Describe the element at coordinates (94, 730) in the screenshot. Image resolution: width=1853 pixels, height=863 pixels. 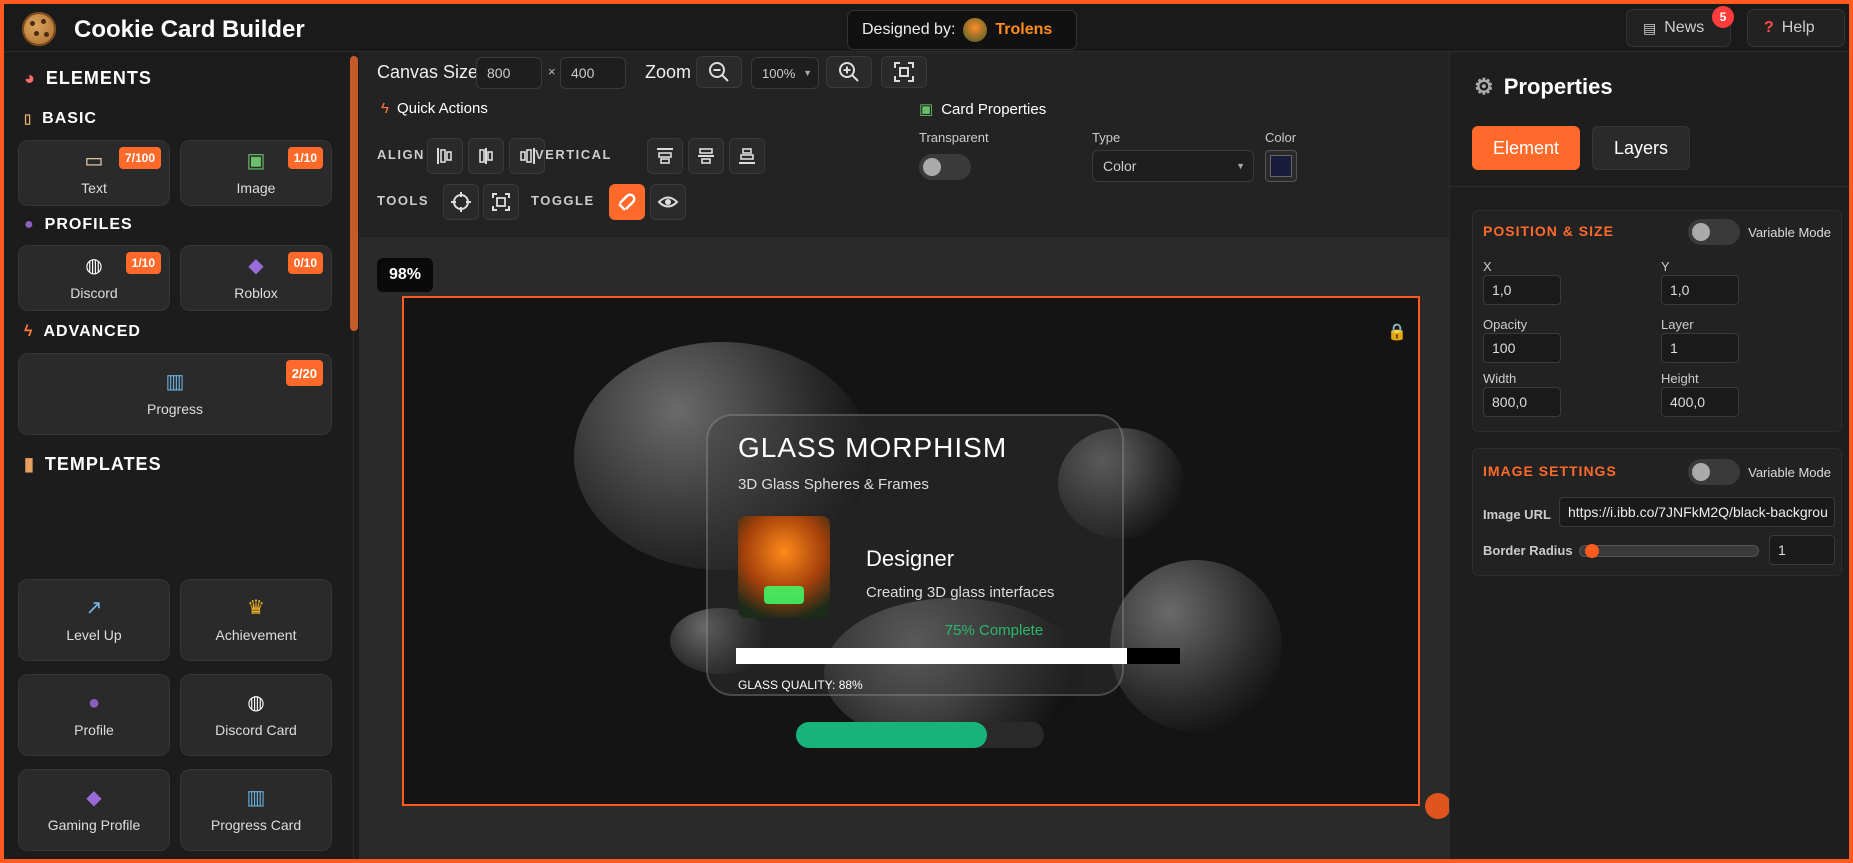
I see `tile-label: Profile` at that location.